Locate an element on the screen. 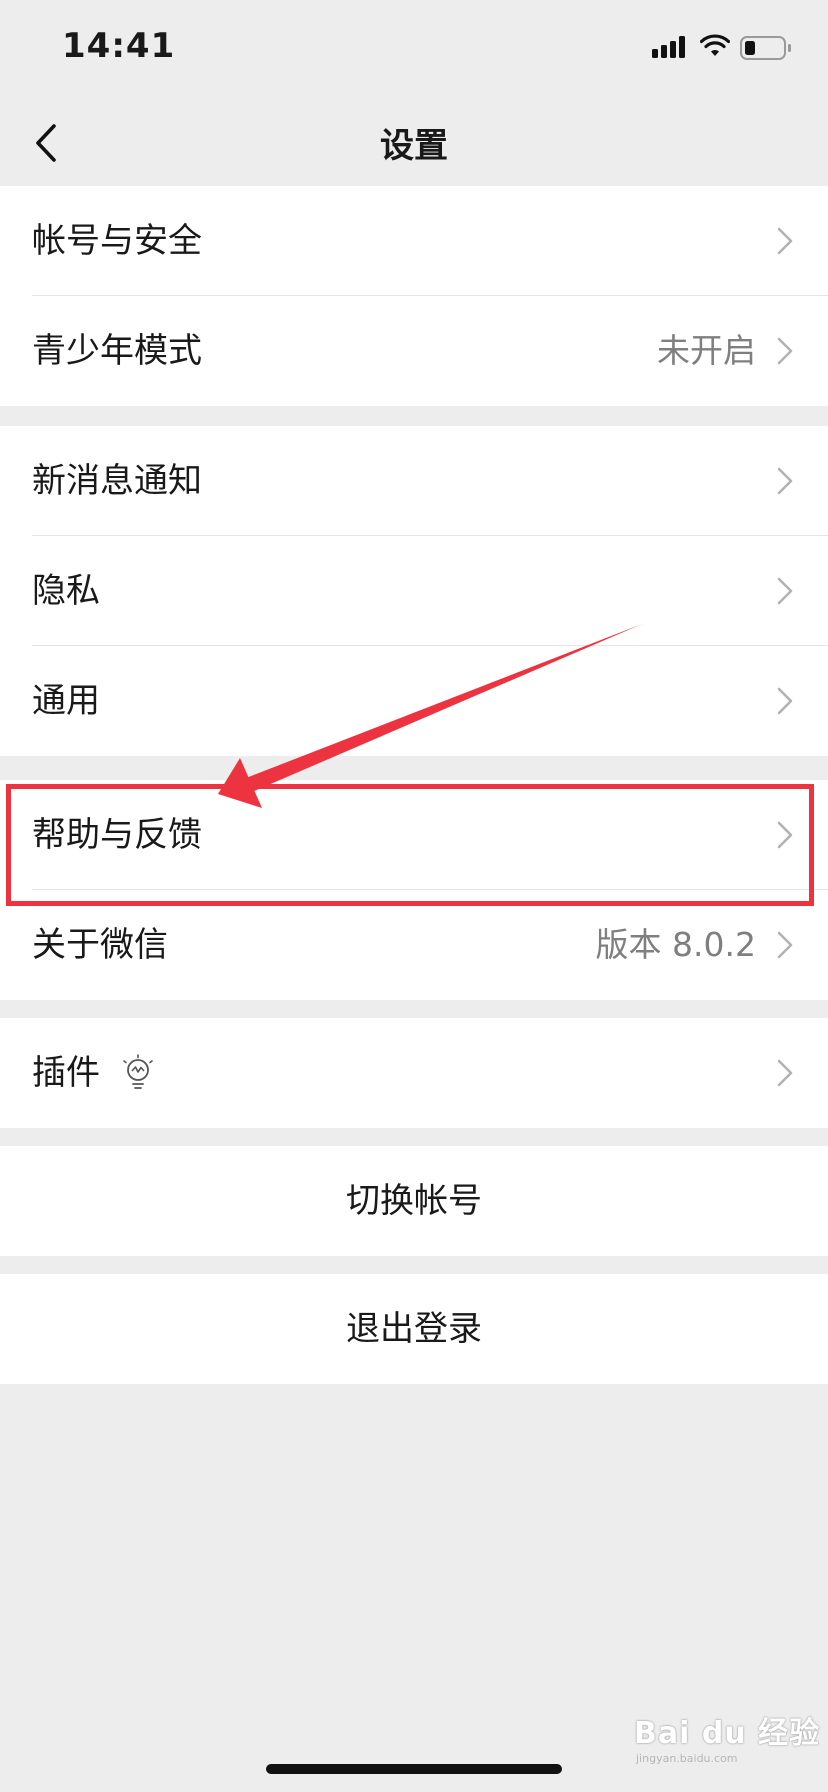  settings-item-label: 通用 is located at coordinates (66, 701).